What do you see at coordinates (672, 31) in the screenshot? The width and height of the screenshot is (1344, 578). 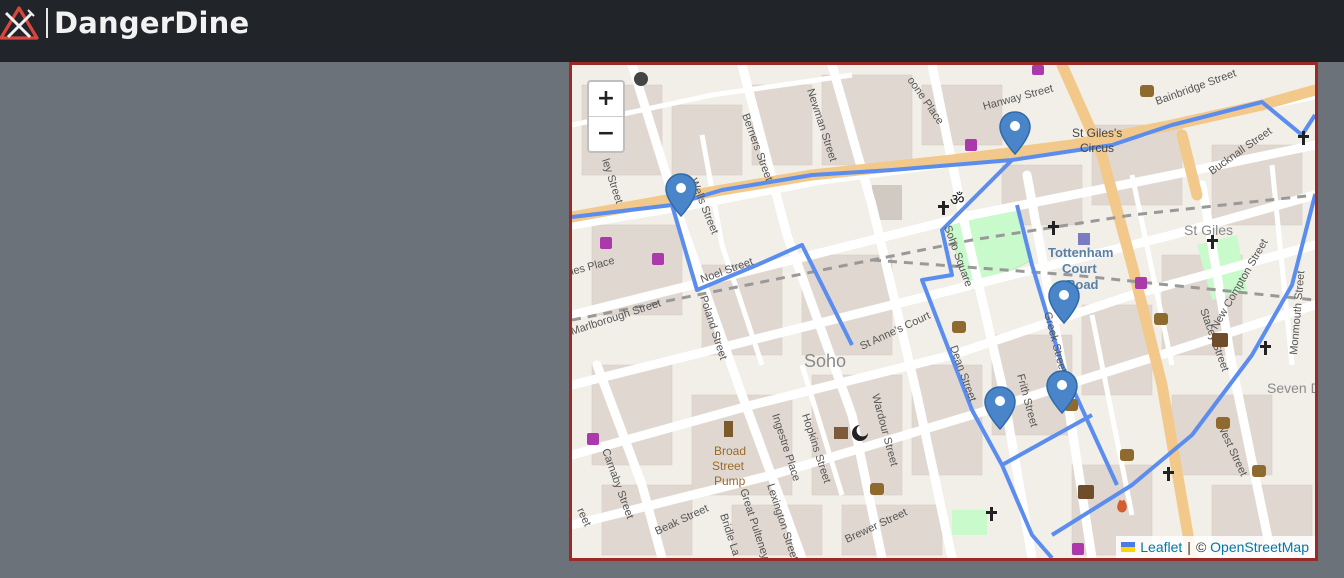 I see `navbar: DangerDine` at bounding box center [672, 31].